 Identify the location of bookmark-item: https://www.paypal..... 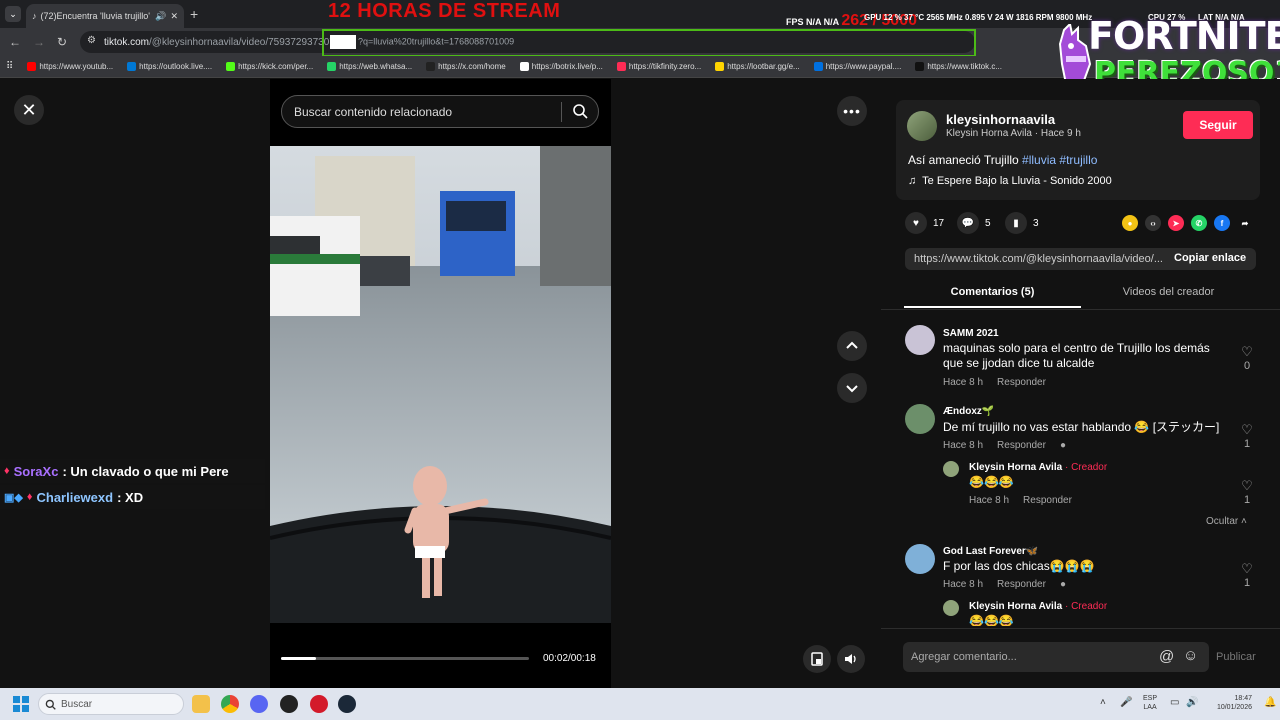
(857, 66).